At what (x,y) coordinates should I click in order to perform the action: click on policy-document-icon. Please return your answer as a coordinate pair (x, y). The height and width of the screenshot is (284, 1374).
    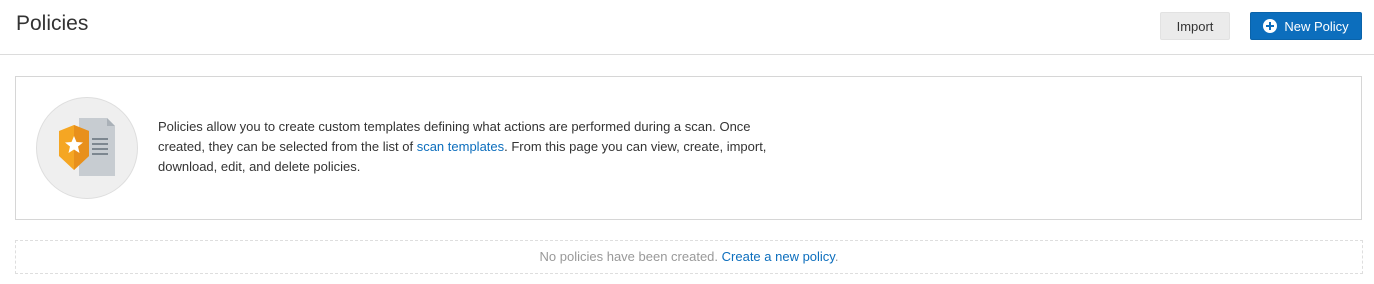
    Looking at the image, I should click on (87, 148).